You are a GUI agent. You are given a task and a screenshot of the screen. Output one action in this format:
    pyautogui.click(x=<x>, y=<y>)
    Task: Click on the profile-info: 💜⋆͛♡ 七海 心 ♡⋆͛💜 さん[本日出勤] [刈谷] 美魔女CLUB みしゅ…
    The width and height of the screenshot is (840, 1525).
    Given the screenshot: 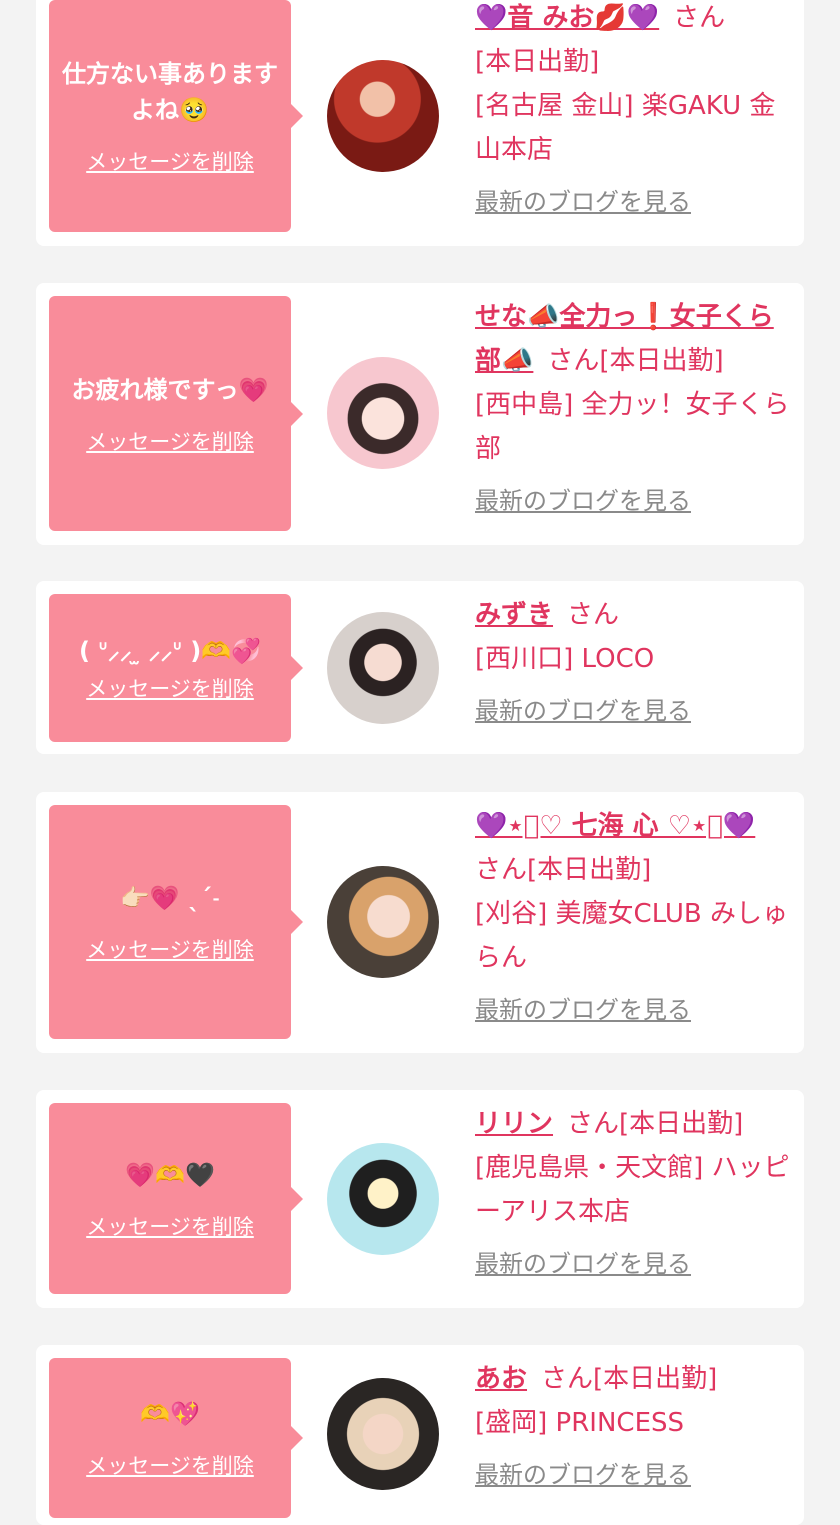 What is the action you would take?
    pyautogui.click(x=635, y=916)
    